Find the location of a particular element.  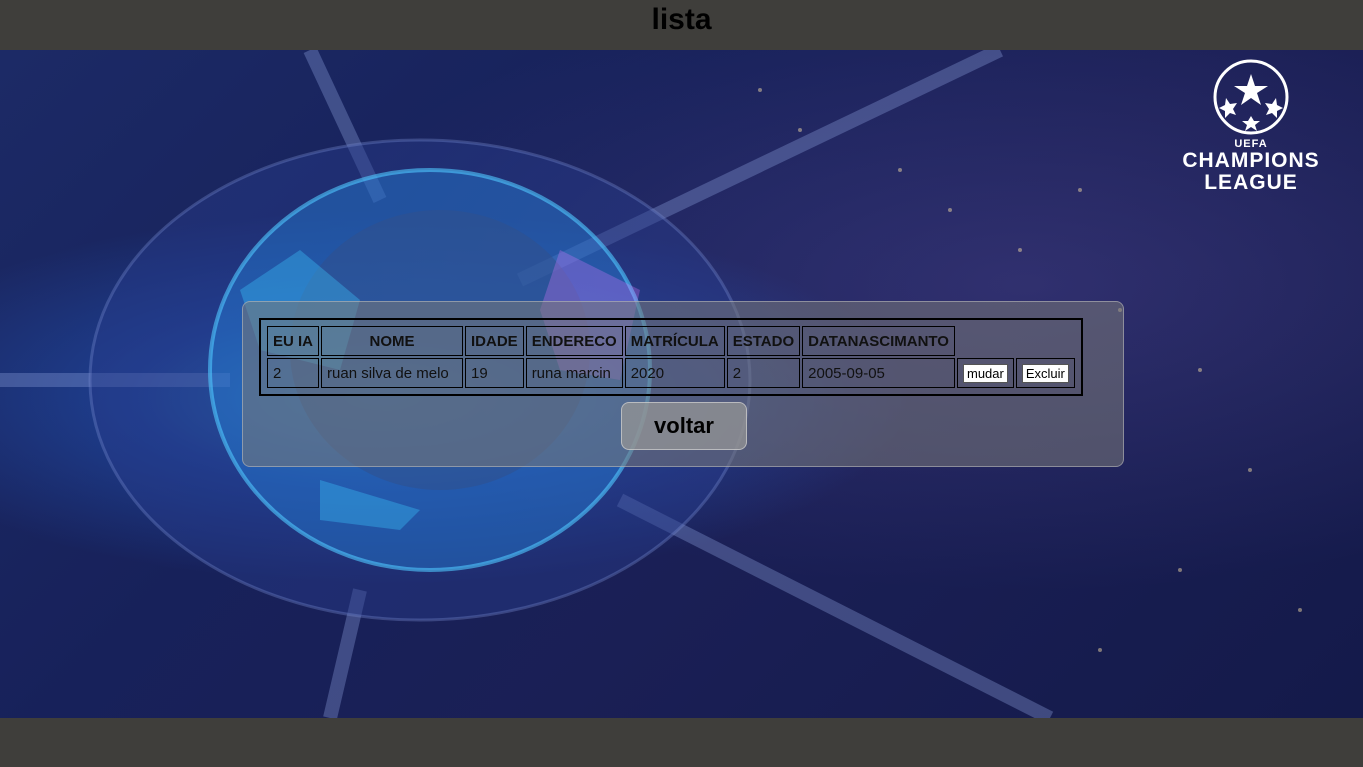

champions-league-logo: UEFA CHAMPIONS LEAGUE is located at coordinates (1251, 138).